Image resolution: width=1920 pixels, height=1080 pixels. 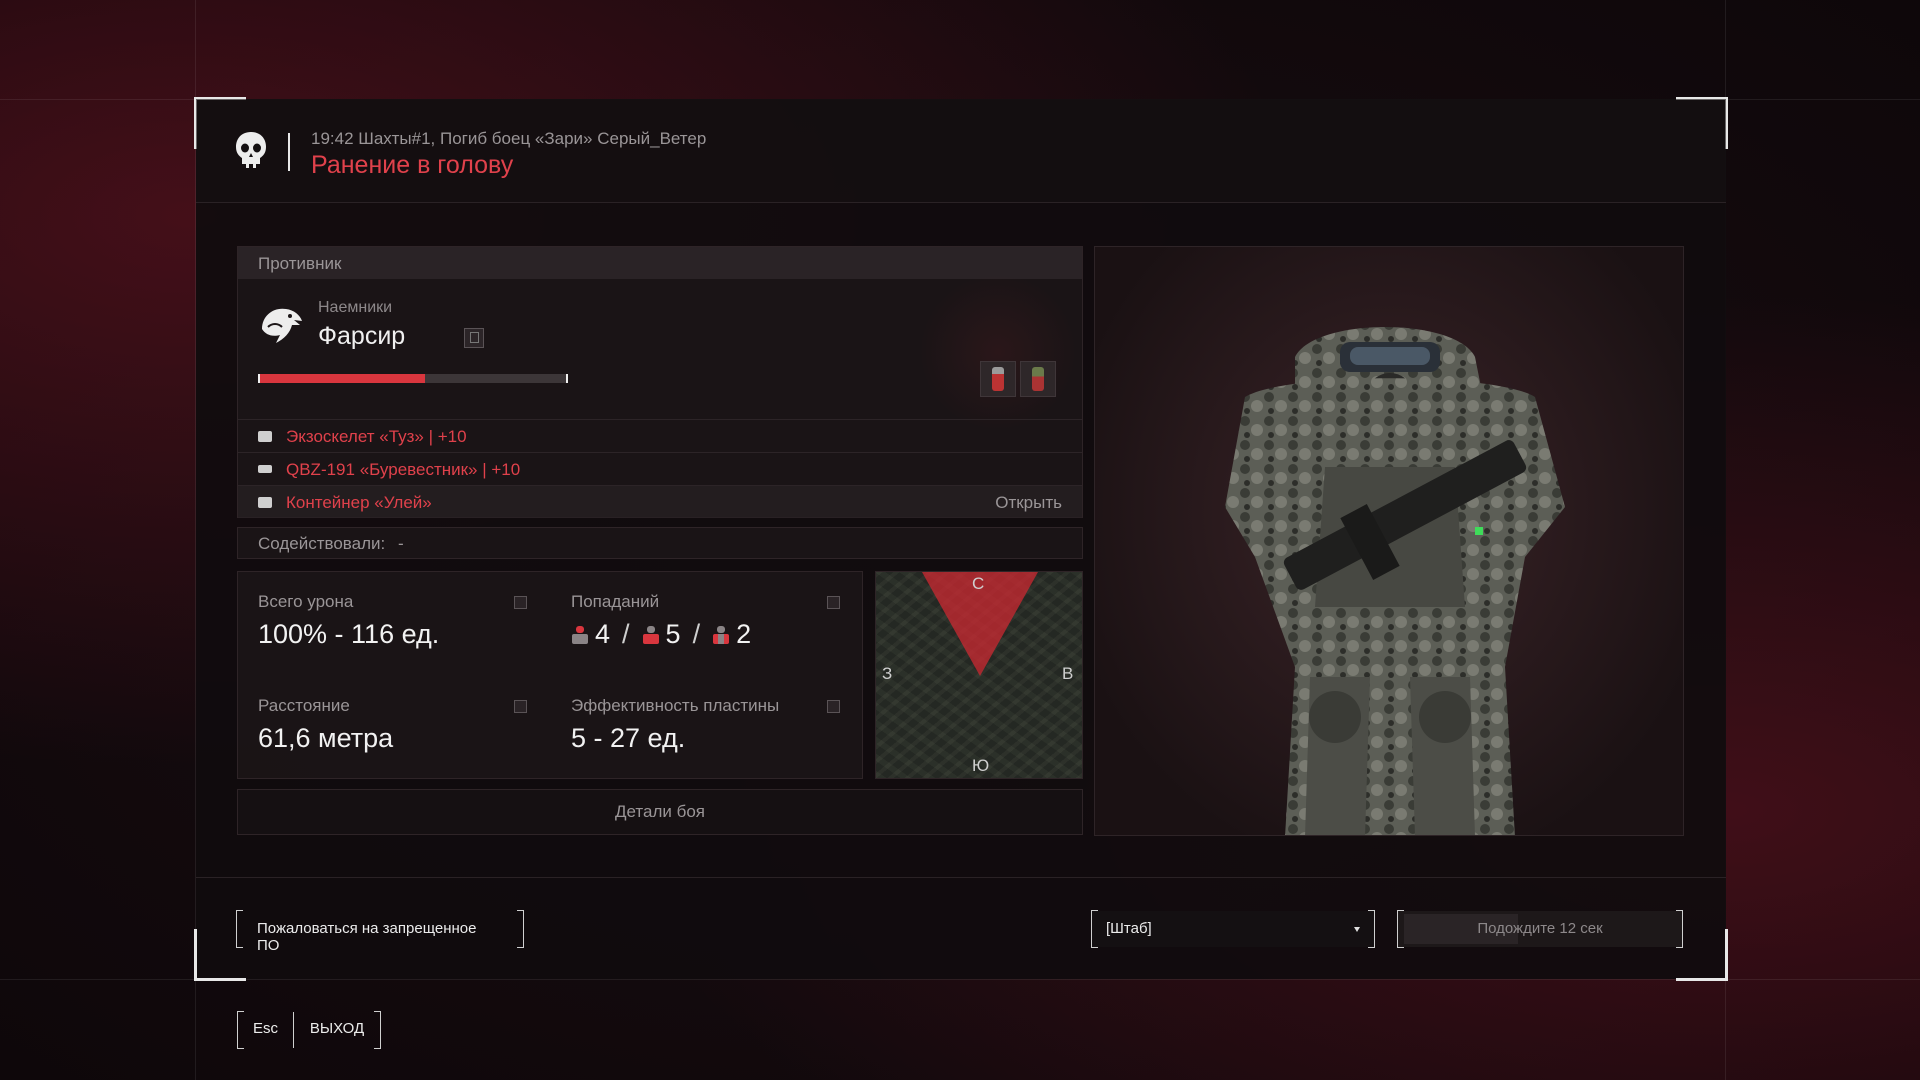 I want to click on stat-label: Расстояние, so click(x=304, y=705).